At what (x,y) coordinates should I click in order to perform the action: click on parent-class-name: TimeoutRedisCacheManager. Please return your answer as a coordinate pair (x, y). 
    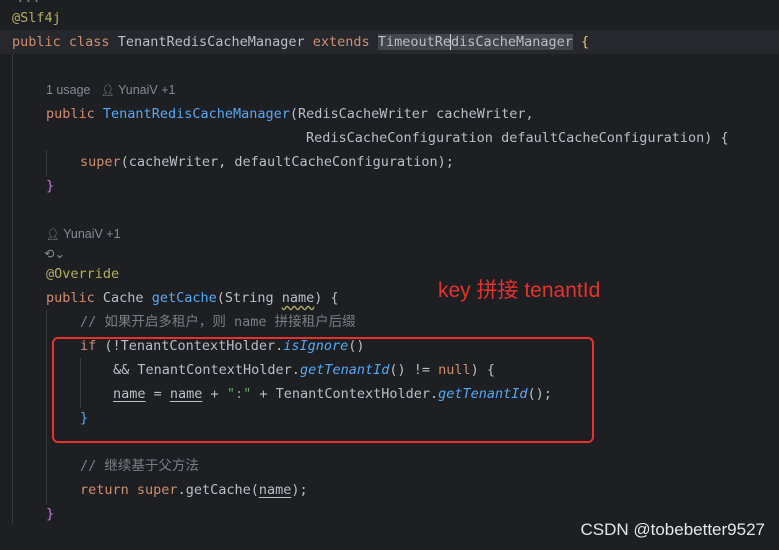
    Looking at the image, I should click on (475, 42).